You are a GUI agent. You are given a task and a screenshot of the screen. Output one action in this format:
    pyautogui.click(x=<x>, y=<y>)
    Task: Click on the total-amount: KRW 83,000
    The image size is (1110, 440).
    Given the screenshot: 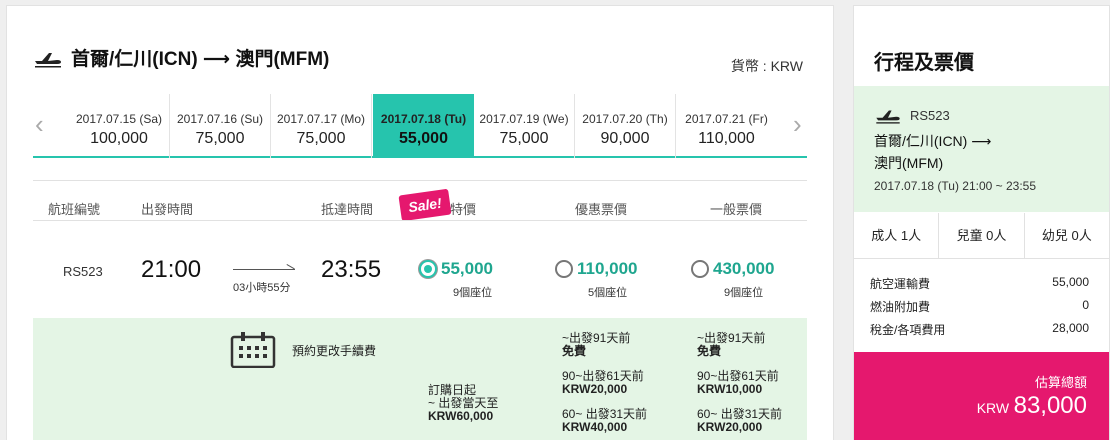 What is the action you would take?
    pyautogui.click(x=1032, y=406)
    